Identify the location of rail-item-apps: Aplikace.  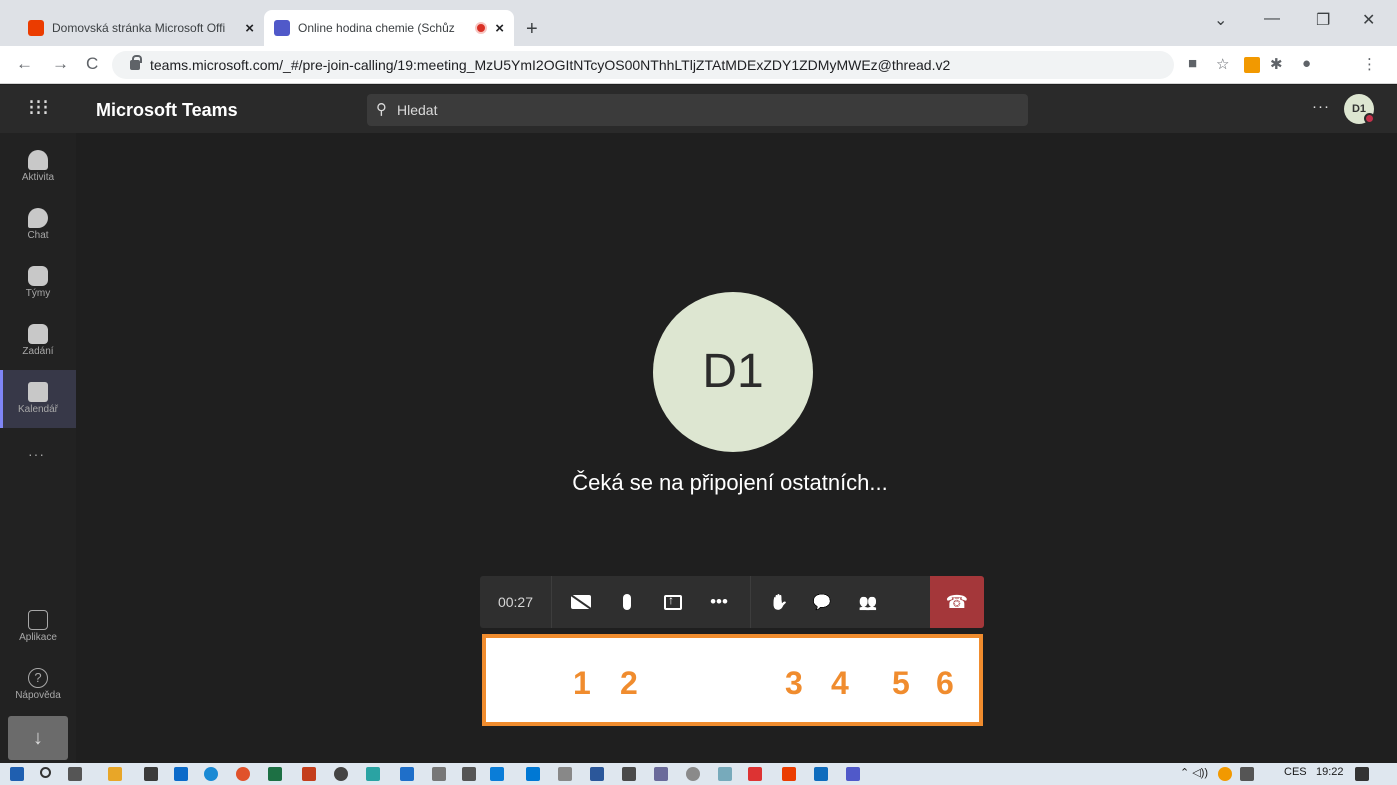
(38, 627).